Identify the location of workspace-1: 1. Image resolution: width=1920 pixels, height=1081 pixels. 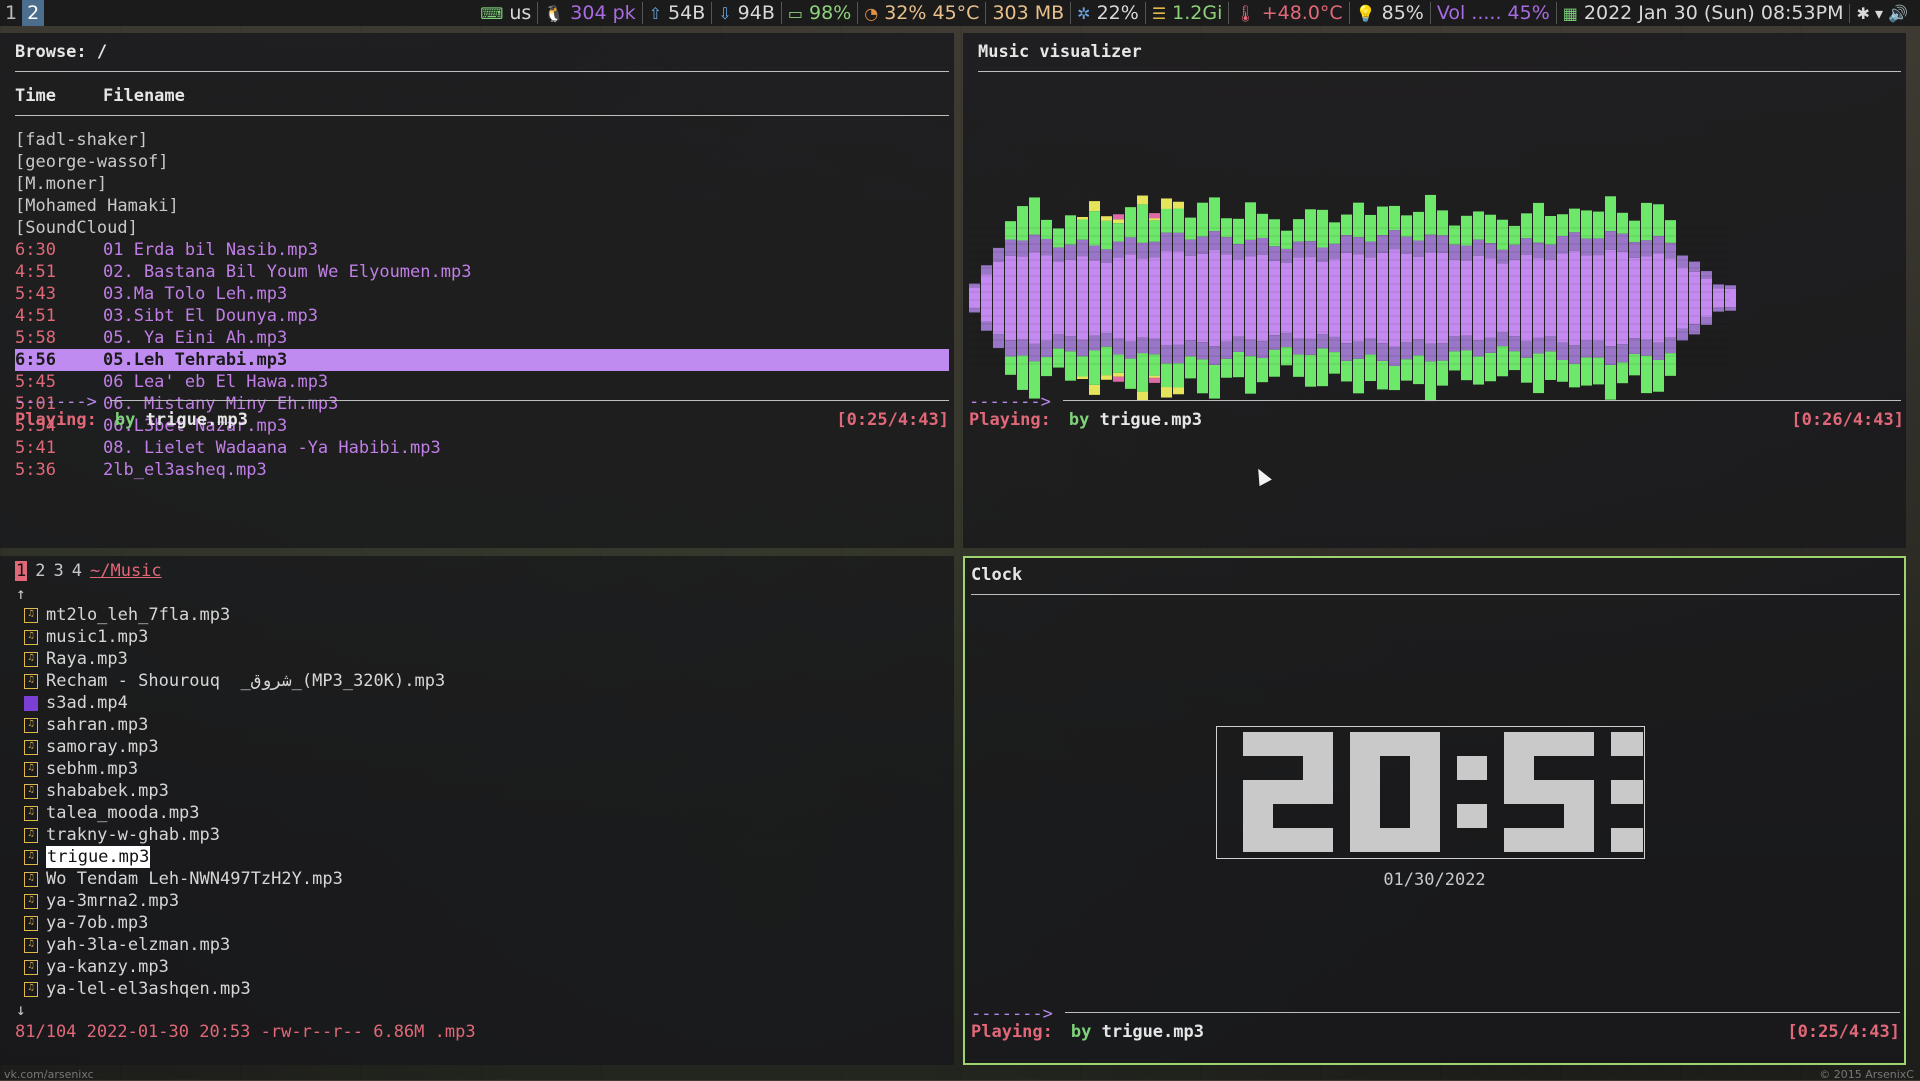
(11, 13).